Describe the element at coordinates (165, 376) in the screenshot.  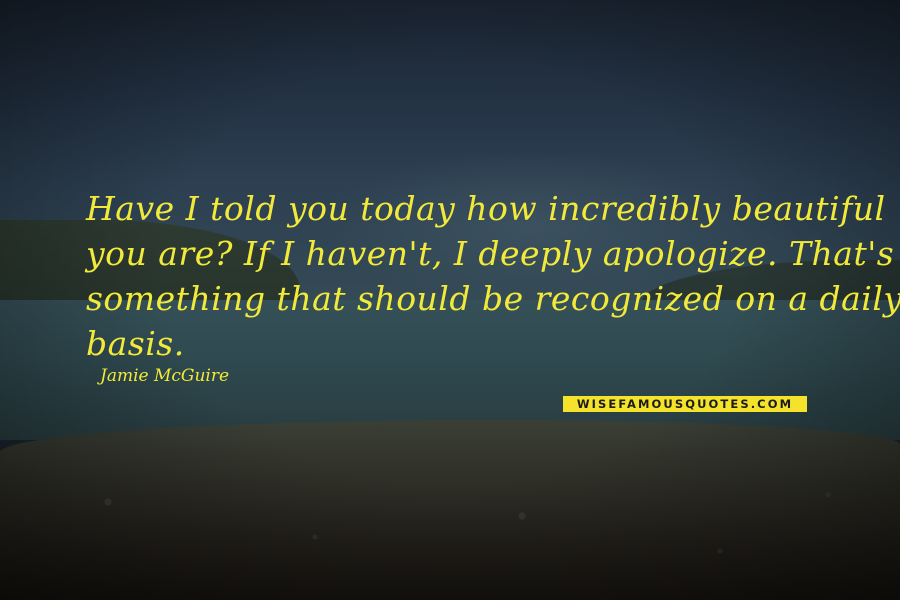
I see `quote-author: Jamie McGuire` at that location.